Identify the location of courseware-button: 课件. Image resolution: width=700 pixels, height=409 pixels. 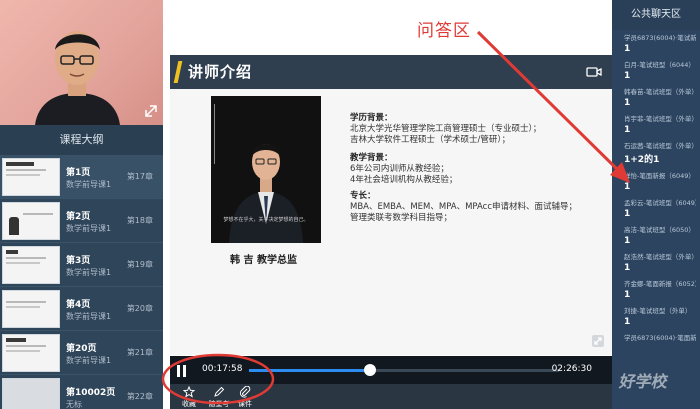
(245, 397).